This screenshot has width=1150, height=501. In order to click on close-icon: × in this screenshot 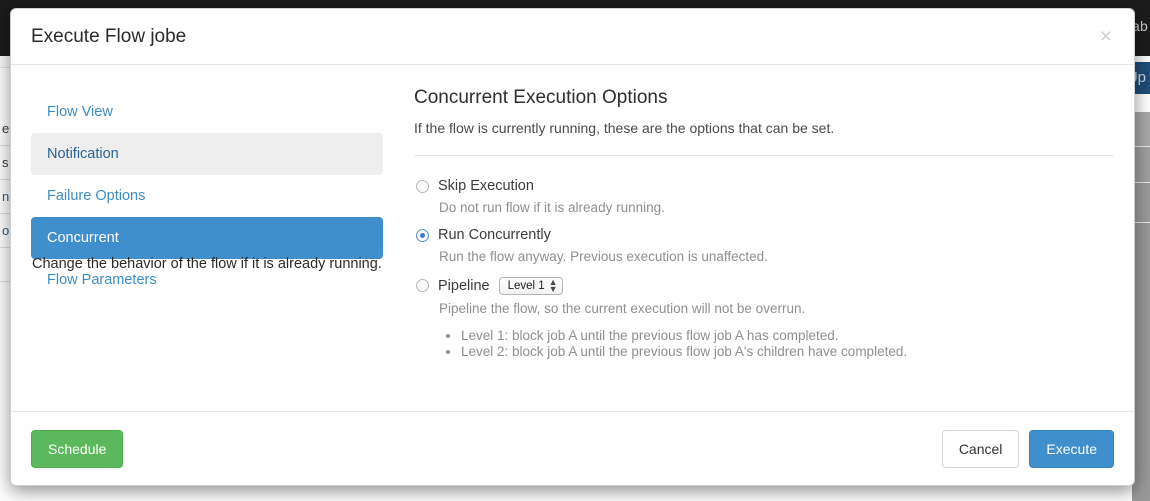, I will do `click(1106, 36)`.